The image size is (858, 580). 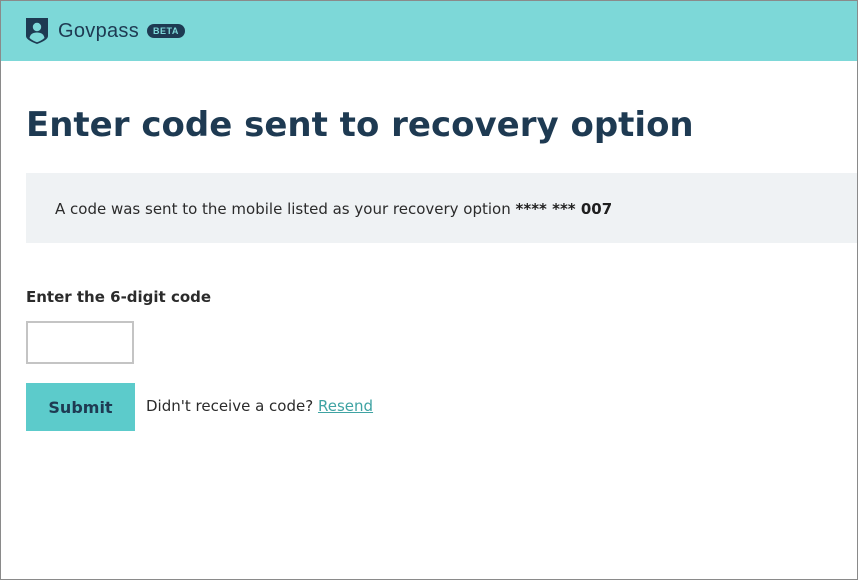 What do you see at coordinates (119, 297) in the screenshot?
I see `code-field-label: Enter the 6-digit code` at bounding box center [119, 297].